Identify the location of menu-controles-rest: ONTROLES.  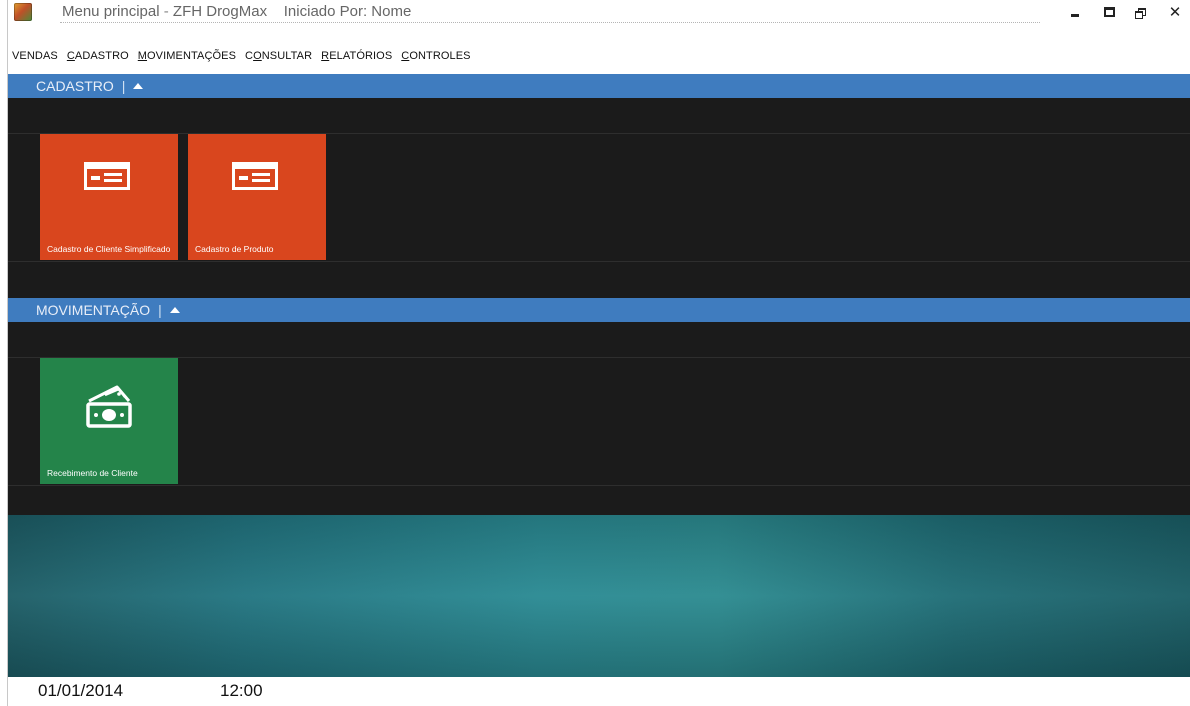
(440, 56).